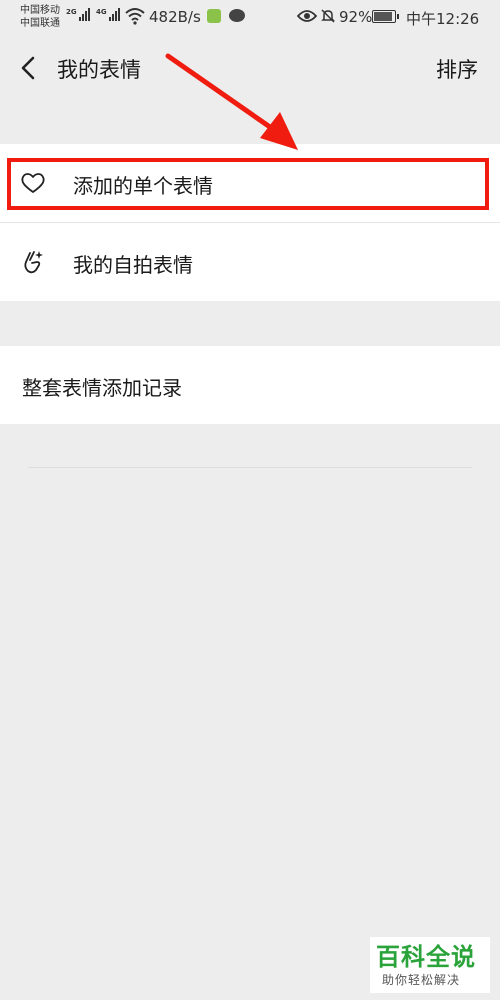  What do you see at coordinates (29, 68) in the screenshot?
I see `back-arrow-icon` at bounding box center [29, 68].